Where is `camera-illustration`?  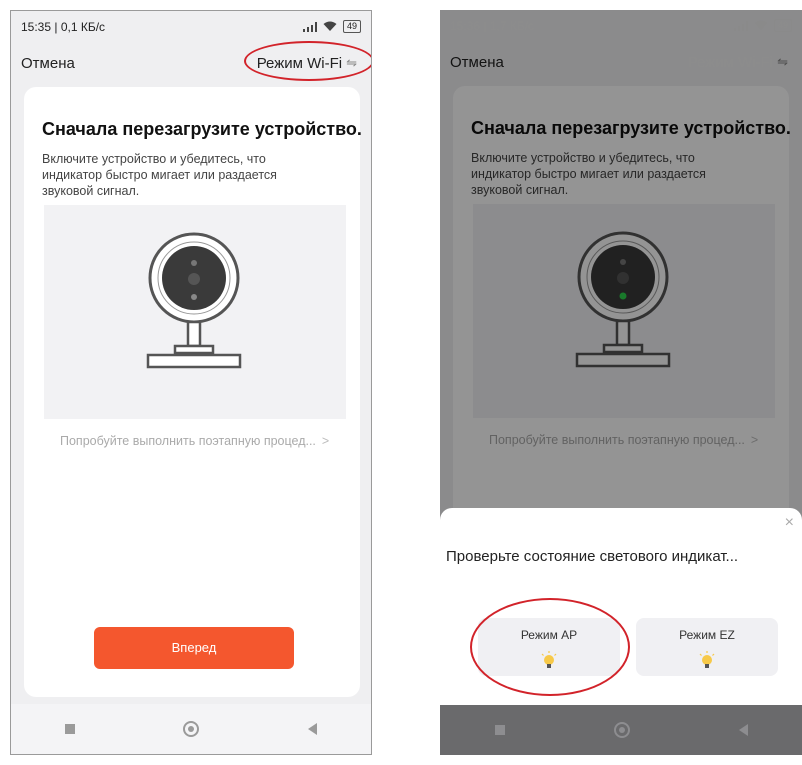 camera-illustration is located at coordinates (195, 312).